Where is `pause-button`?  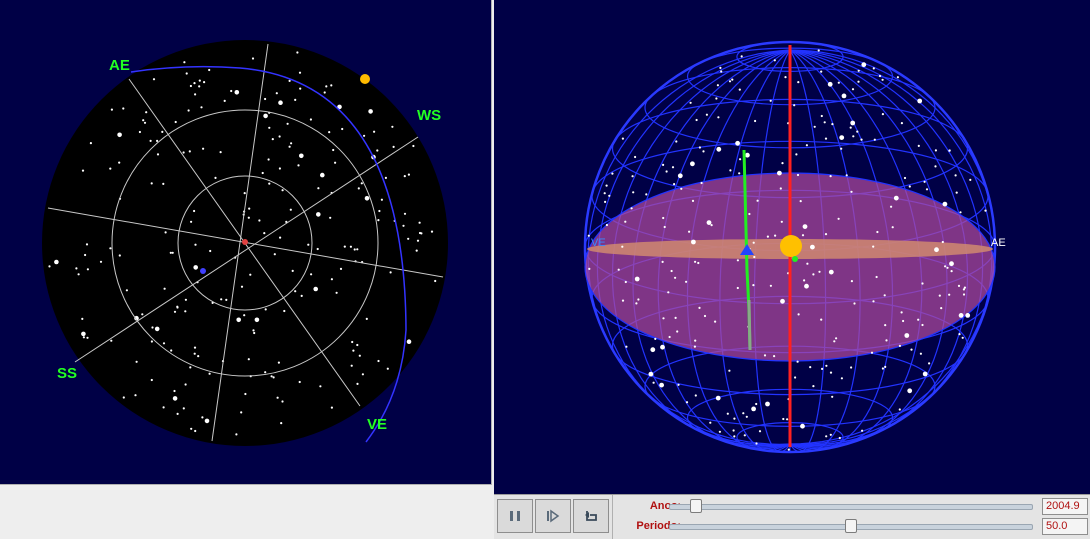
pause-button is located at coordinates (515, 516).